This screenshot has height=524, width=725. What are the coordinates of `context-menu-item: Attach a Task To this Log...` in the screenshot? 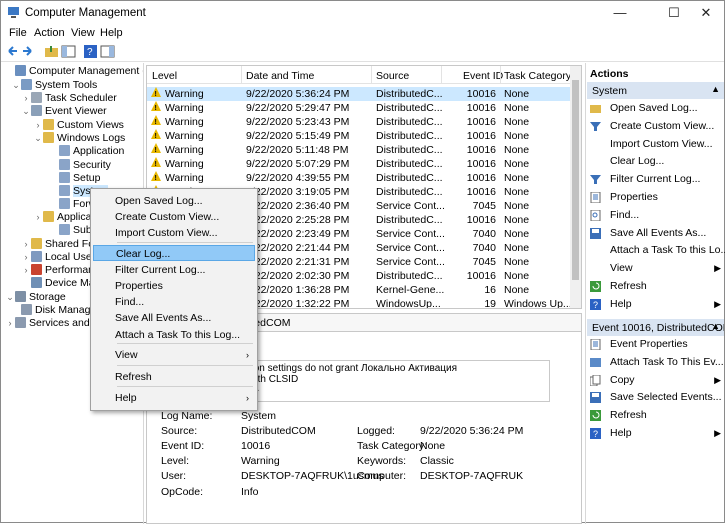 It's located at (174, 335).